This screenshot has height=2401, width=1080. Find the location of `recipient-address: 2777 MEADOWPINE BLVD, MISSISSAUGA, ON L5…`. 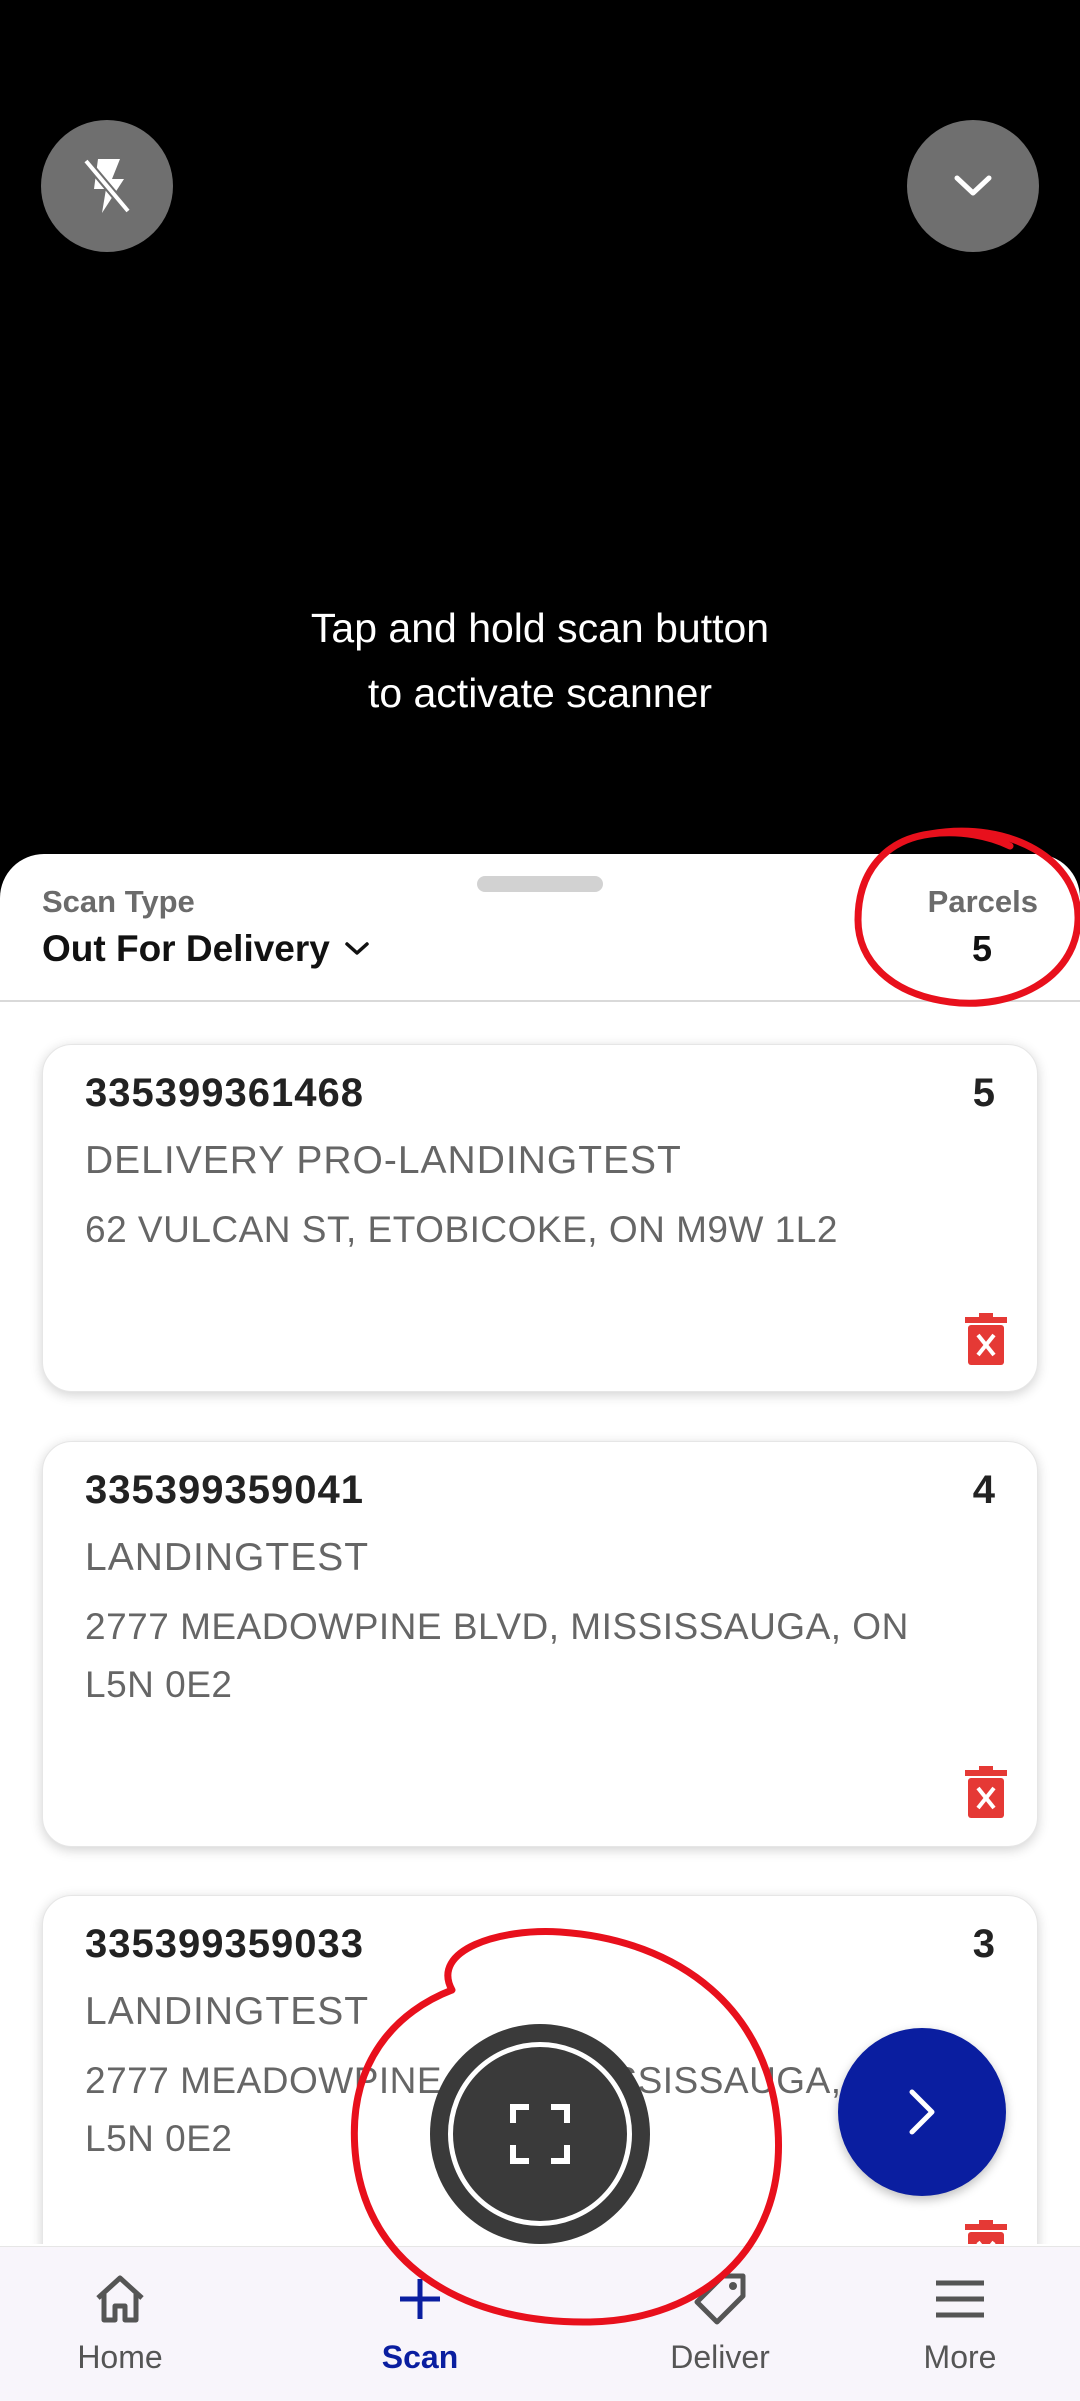

recipient-address: 2777 MEADOWPINE BLVD, MISSISSAUGA, ON L5… is located at coordinates (497, 1655).